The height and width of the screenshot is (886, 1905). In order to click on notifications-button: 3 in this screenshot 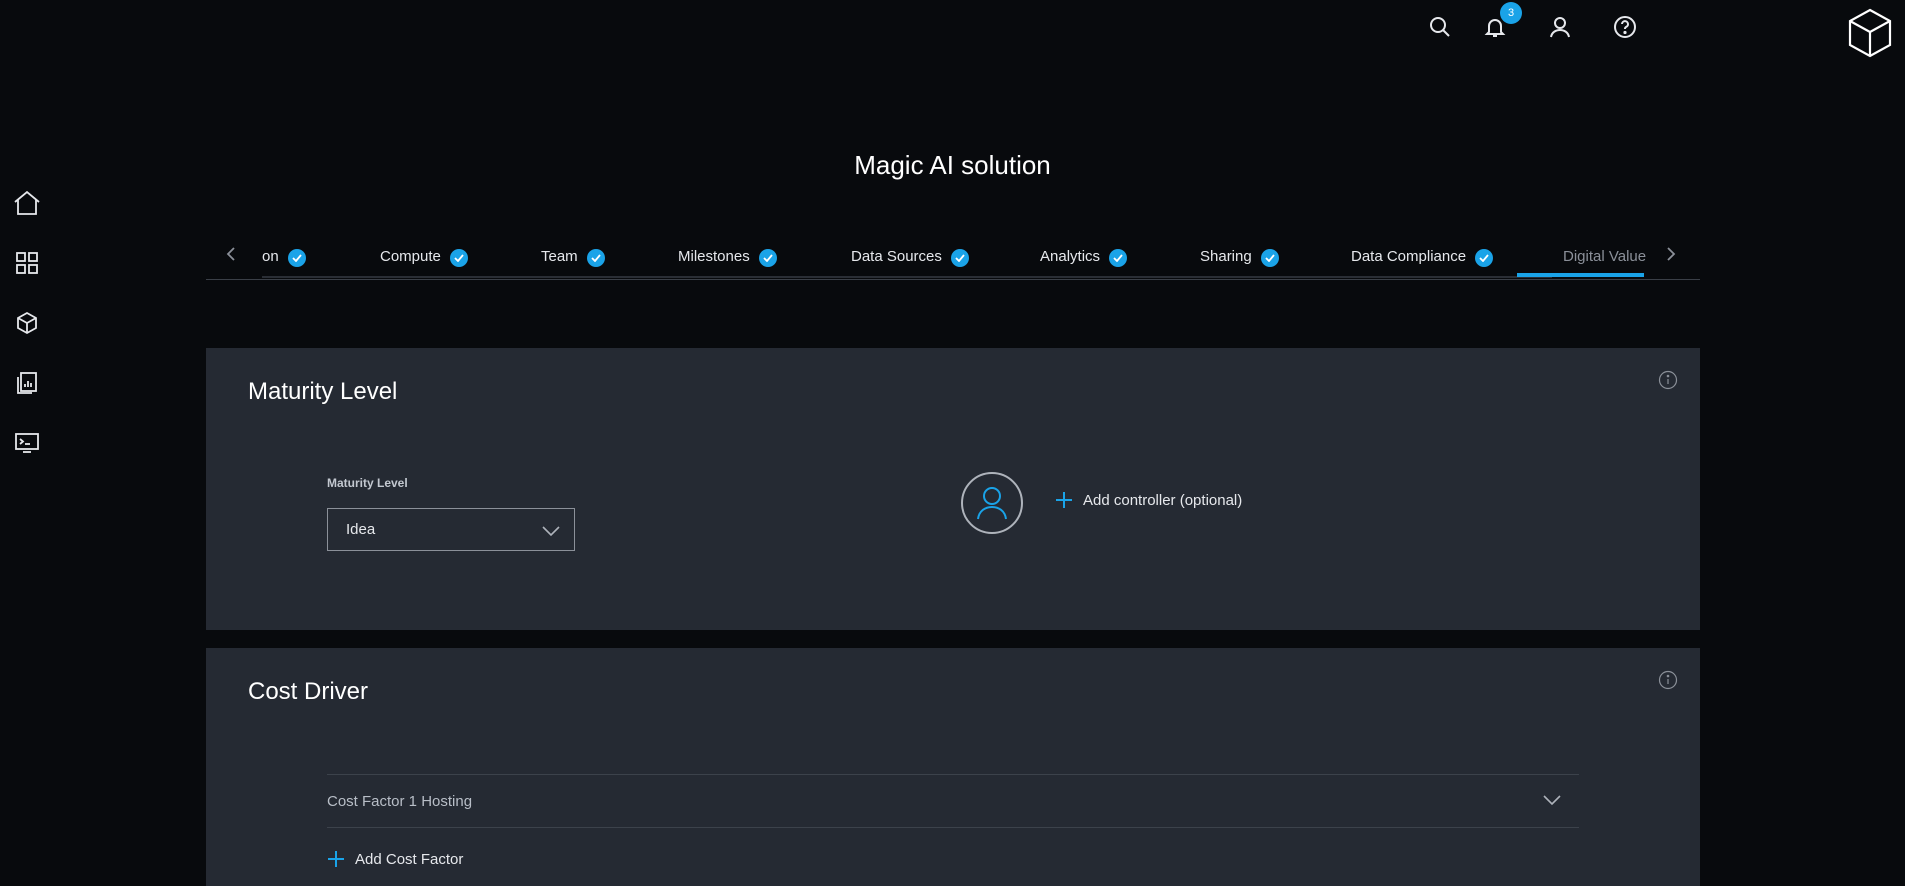, I will do `click(1501, 22)`.